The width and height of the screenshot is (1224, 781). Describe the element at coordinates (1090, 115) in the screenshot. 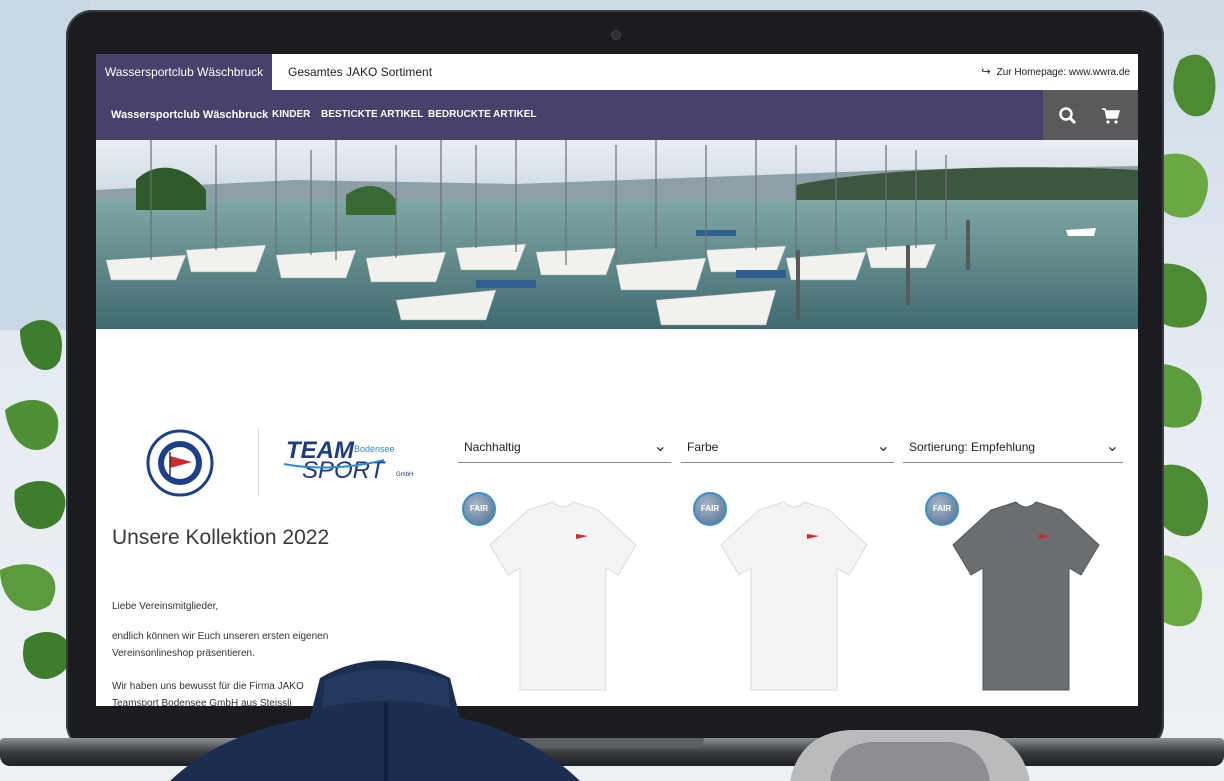

I see `nav-icon-group` at that location.